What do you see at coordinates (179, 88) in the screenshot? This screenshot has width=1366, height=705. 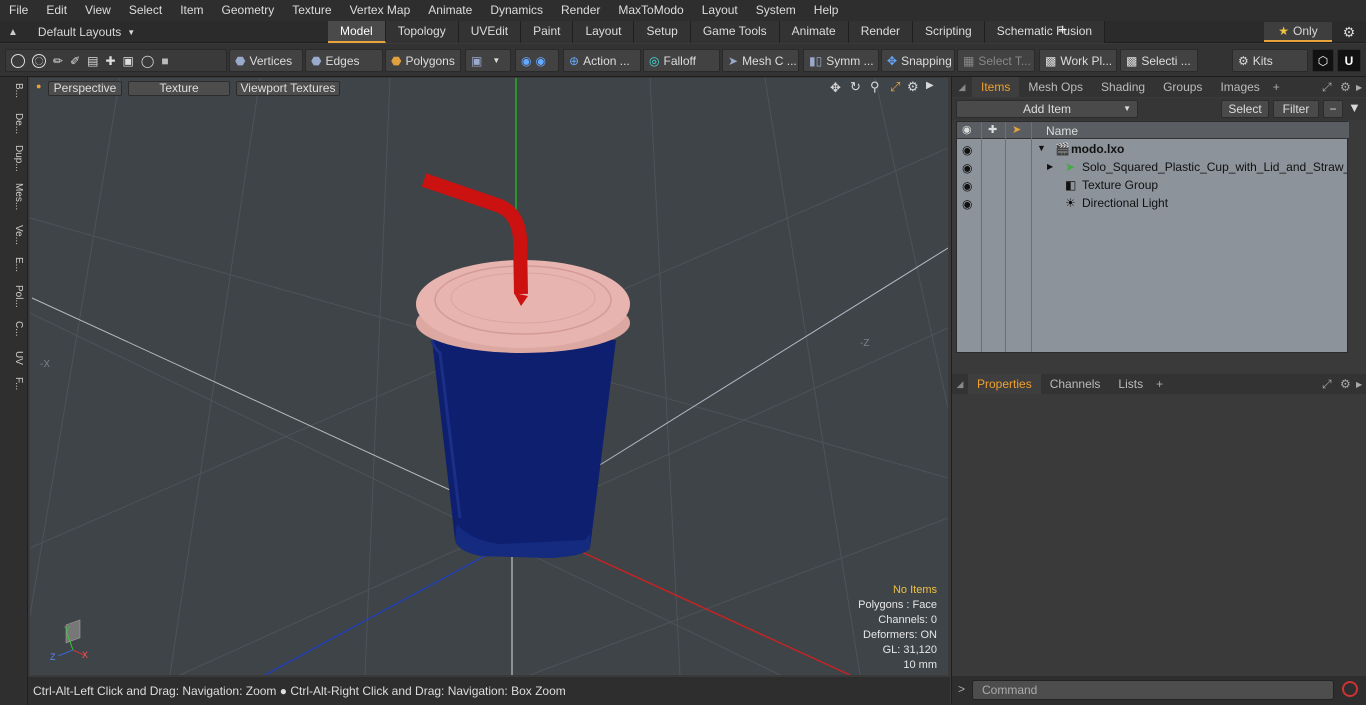 I see `texture-button: Texture` at bounding box center [179, 88].